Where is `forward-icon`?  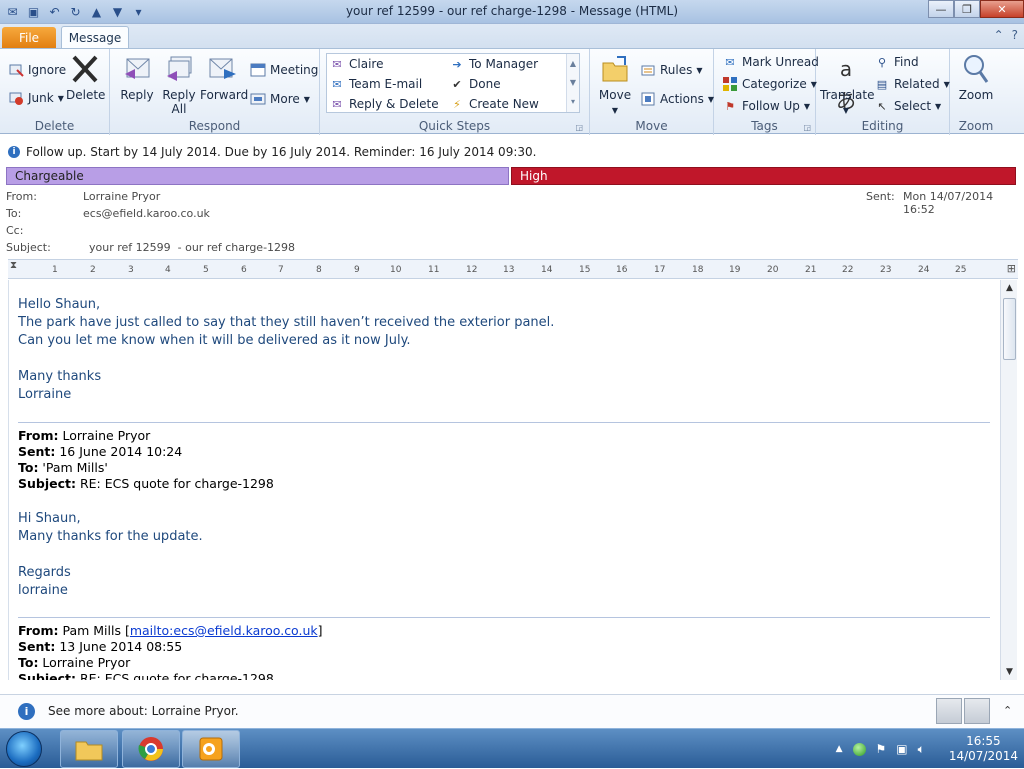
forward-icon is located at coordinates (222, 68).